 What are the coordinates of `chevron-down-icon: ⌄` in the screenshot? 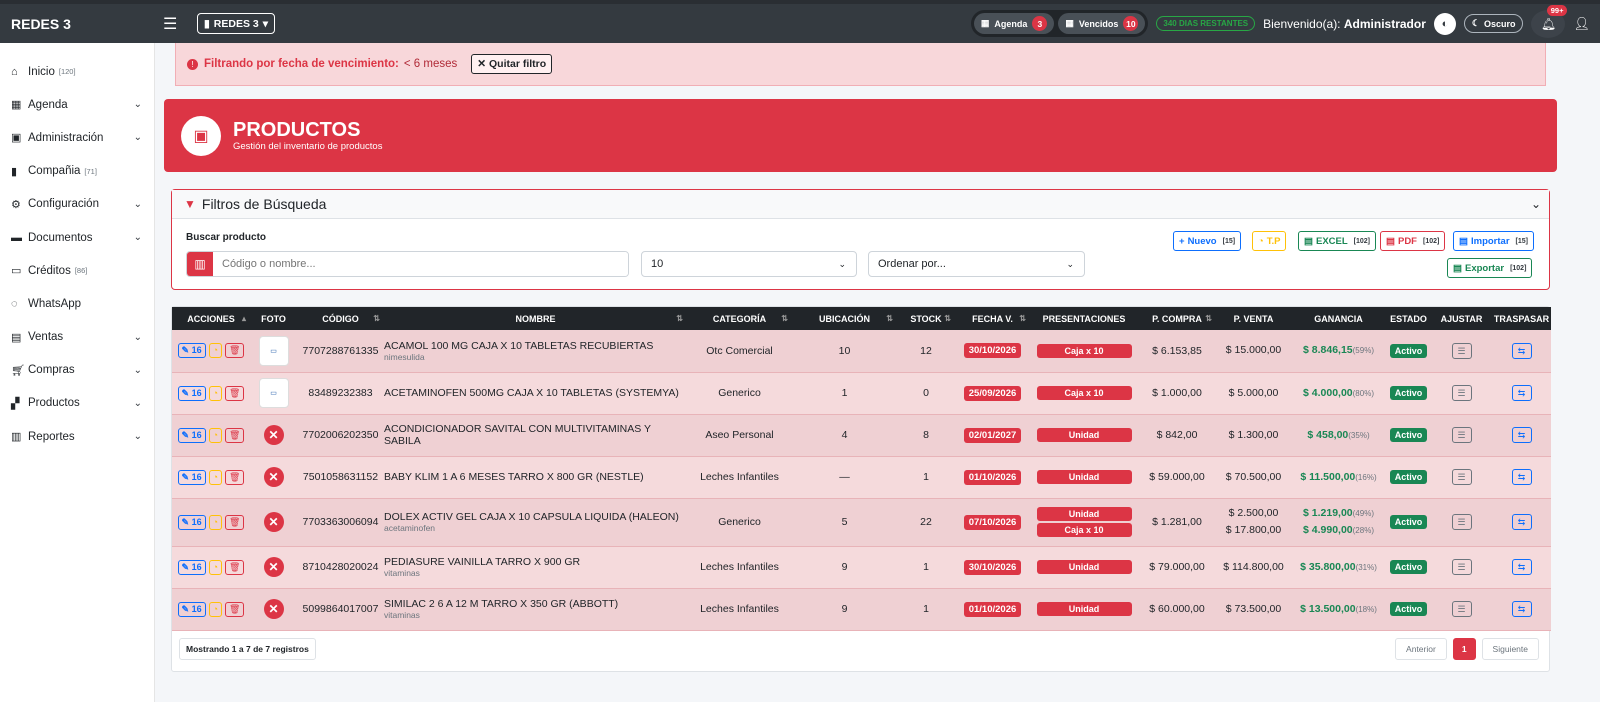 It's located at (1536, 204).